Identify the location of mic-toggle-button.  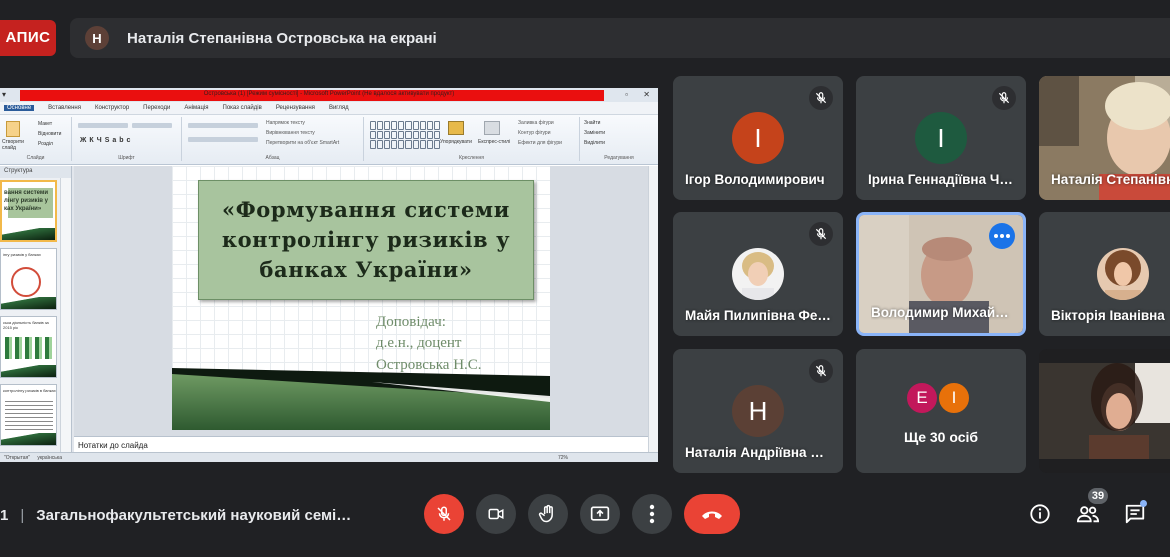
(444, 514).